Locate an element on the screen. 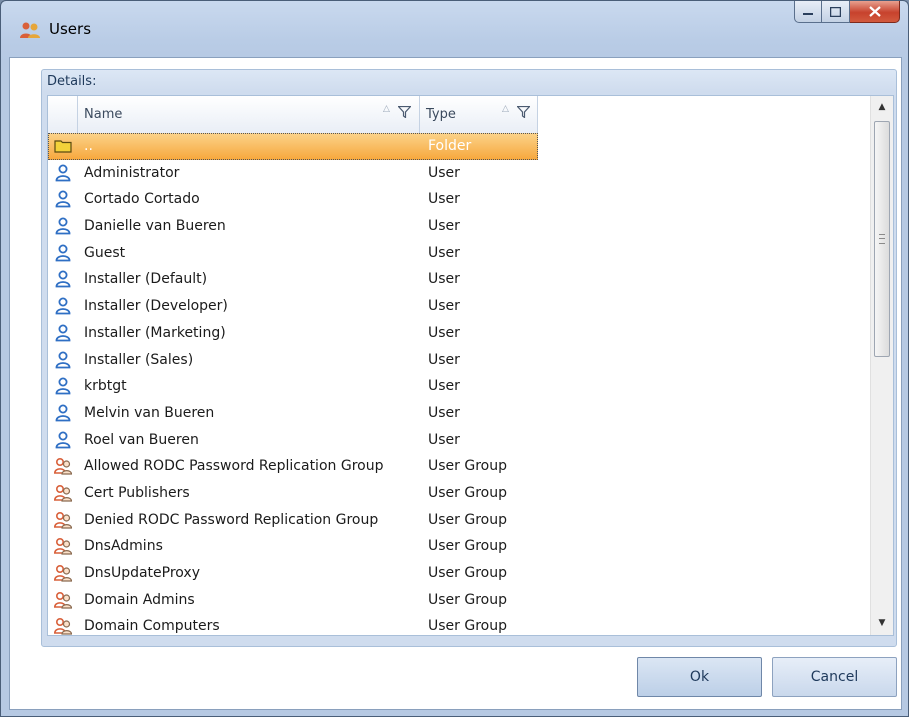 The width and height of the screenshot is (909, 717). row-name: Domain Admins is located at coordinates (139, 599).